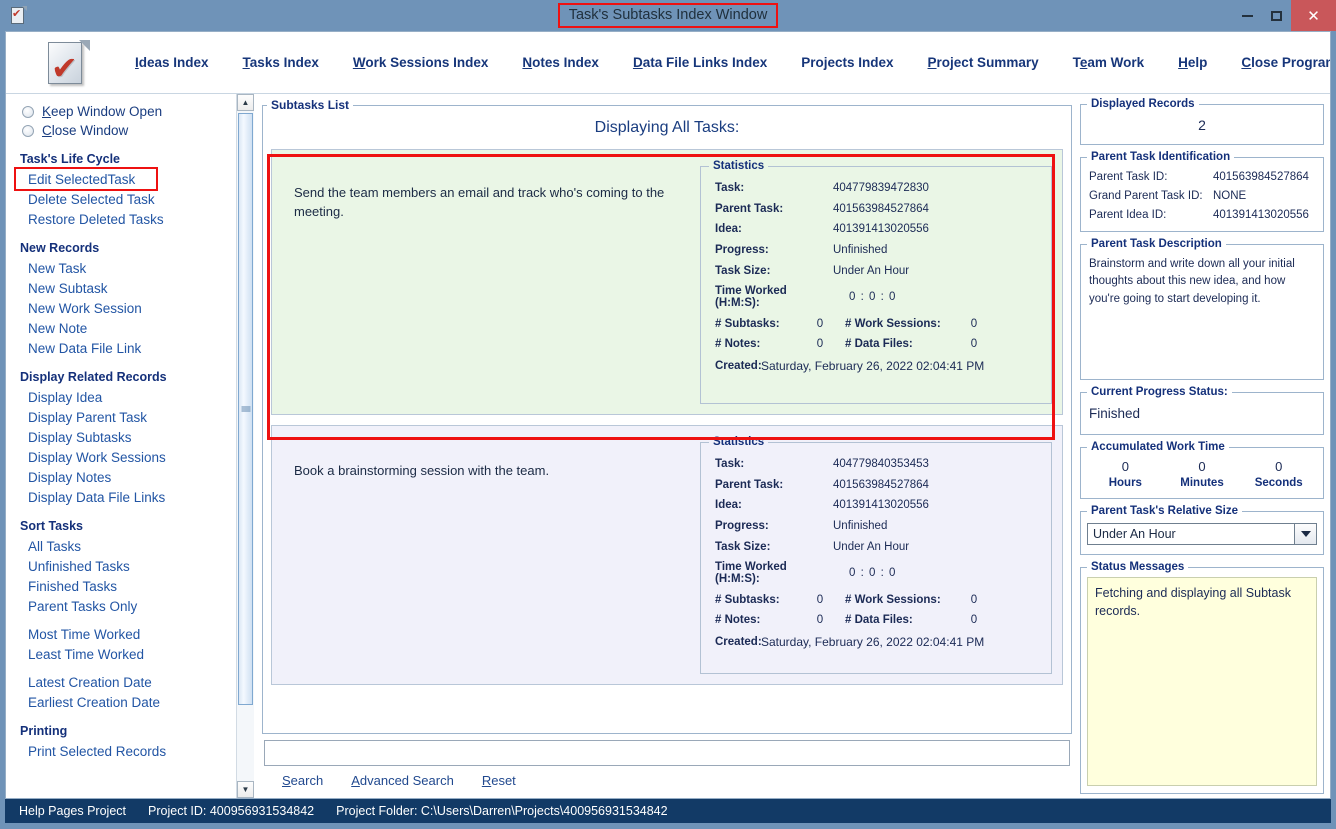  I want to click on scroll-up-icon: ▲, so click(245, 102).